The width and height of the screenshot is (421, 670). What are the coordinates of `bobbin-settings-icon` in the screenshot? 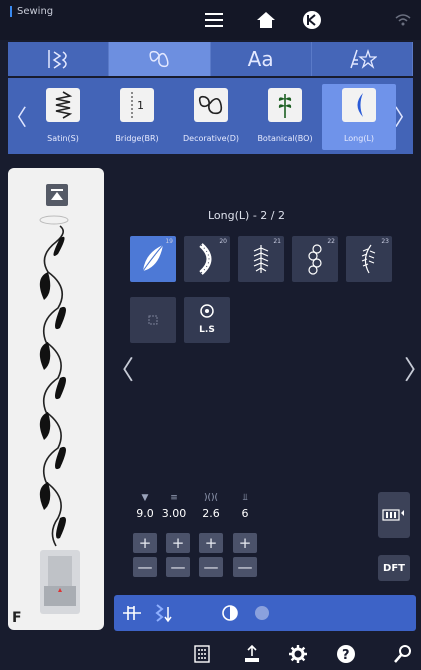 It's located at (393, 515).